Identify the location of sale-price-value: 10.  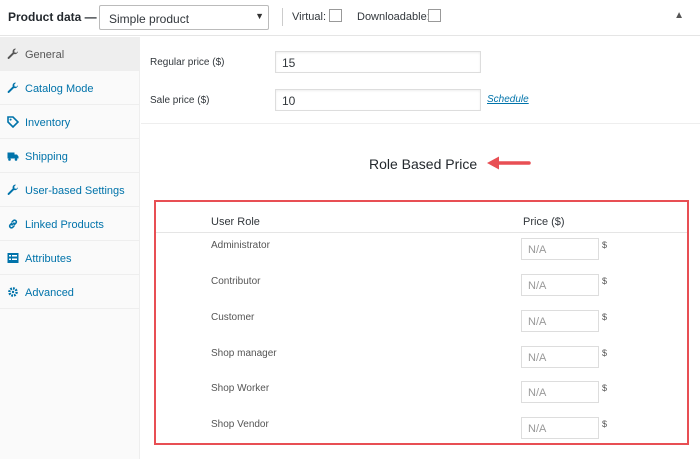
(289, 101).